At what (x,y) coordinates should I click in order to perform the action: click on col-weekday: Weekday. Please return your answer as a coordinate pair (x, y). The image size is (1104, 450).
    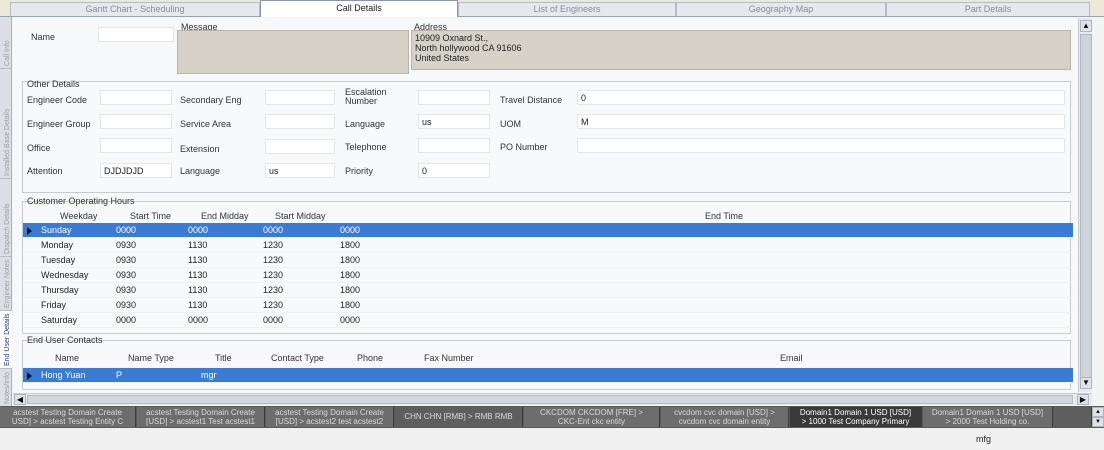
    Looking at the image, I should click on (78, 216).